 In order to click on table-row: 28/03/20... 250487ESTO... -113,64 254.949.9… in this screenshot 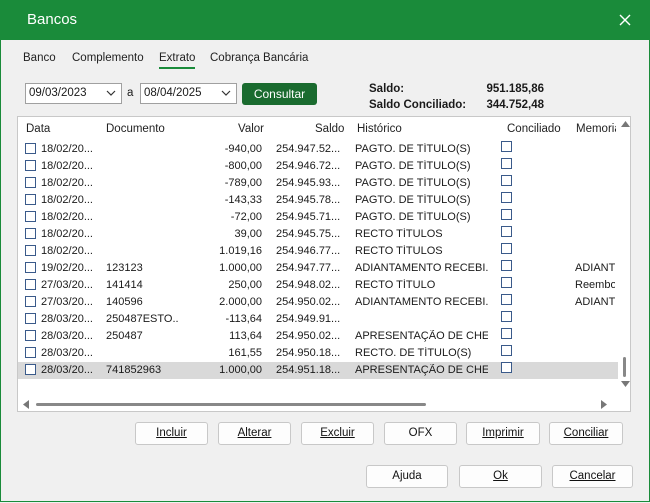, I will do `click(318, 319)`.